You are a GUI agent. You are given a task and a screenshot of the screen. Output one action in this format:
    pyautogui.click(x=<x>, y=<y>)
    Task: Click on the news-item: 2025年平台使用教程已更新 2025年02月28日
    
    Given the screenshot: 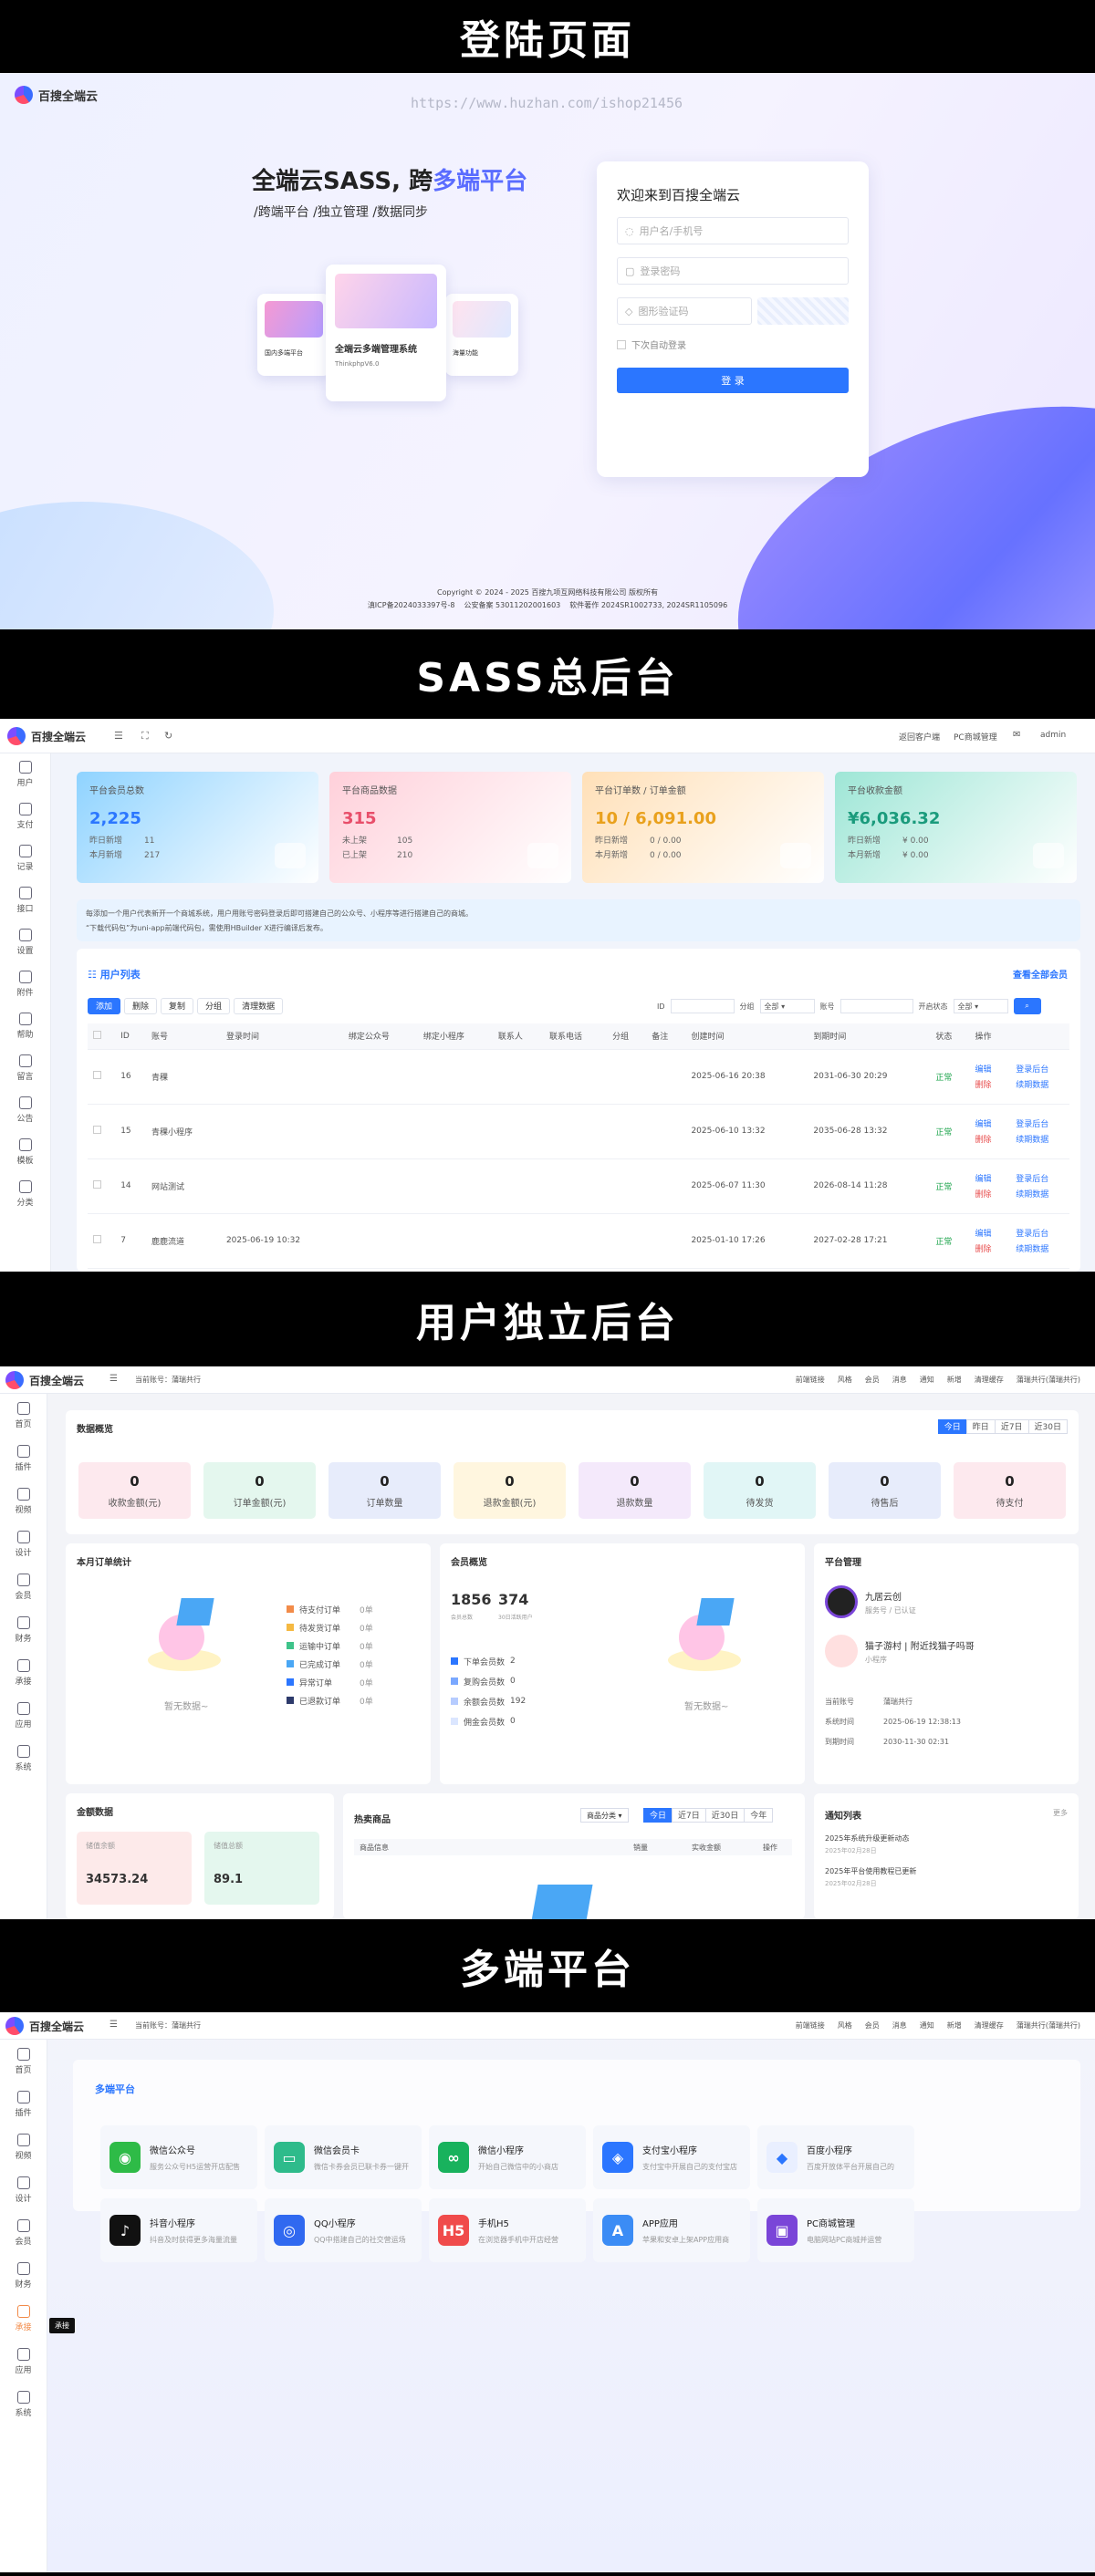 What is the action you would take?
    pyautogui.click(x=870, y=1877)
    